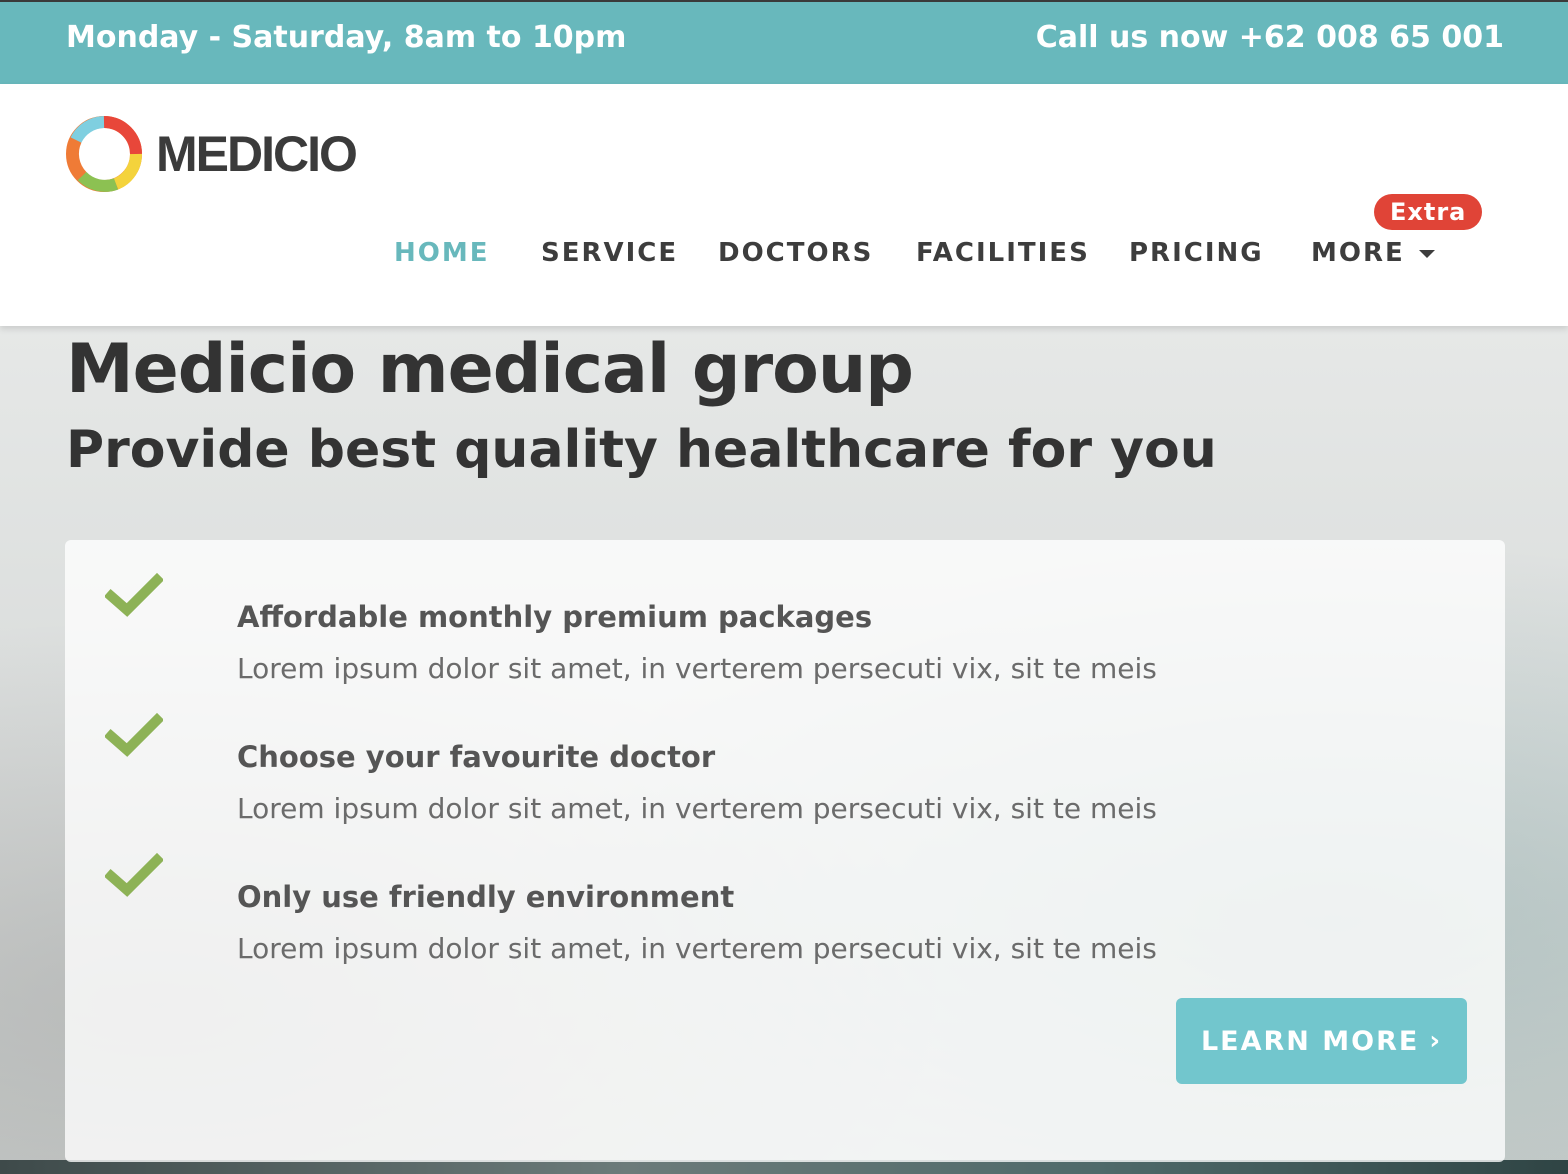  I want to click on learn-more-button: LEARN MORE ›, so click(1321, 1041).